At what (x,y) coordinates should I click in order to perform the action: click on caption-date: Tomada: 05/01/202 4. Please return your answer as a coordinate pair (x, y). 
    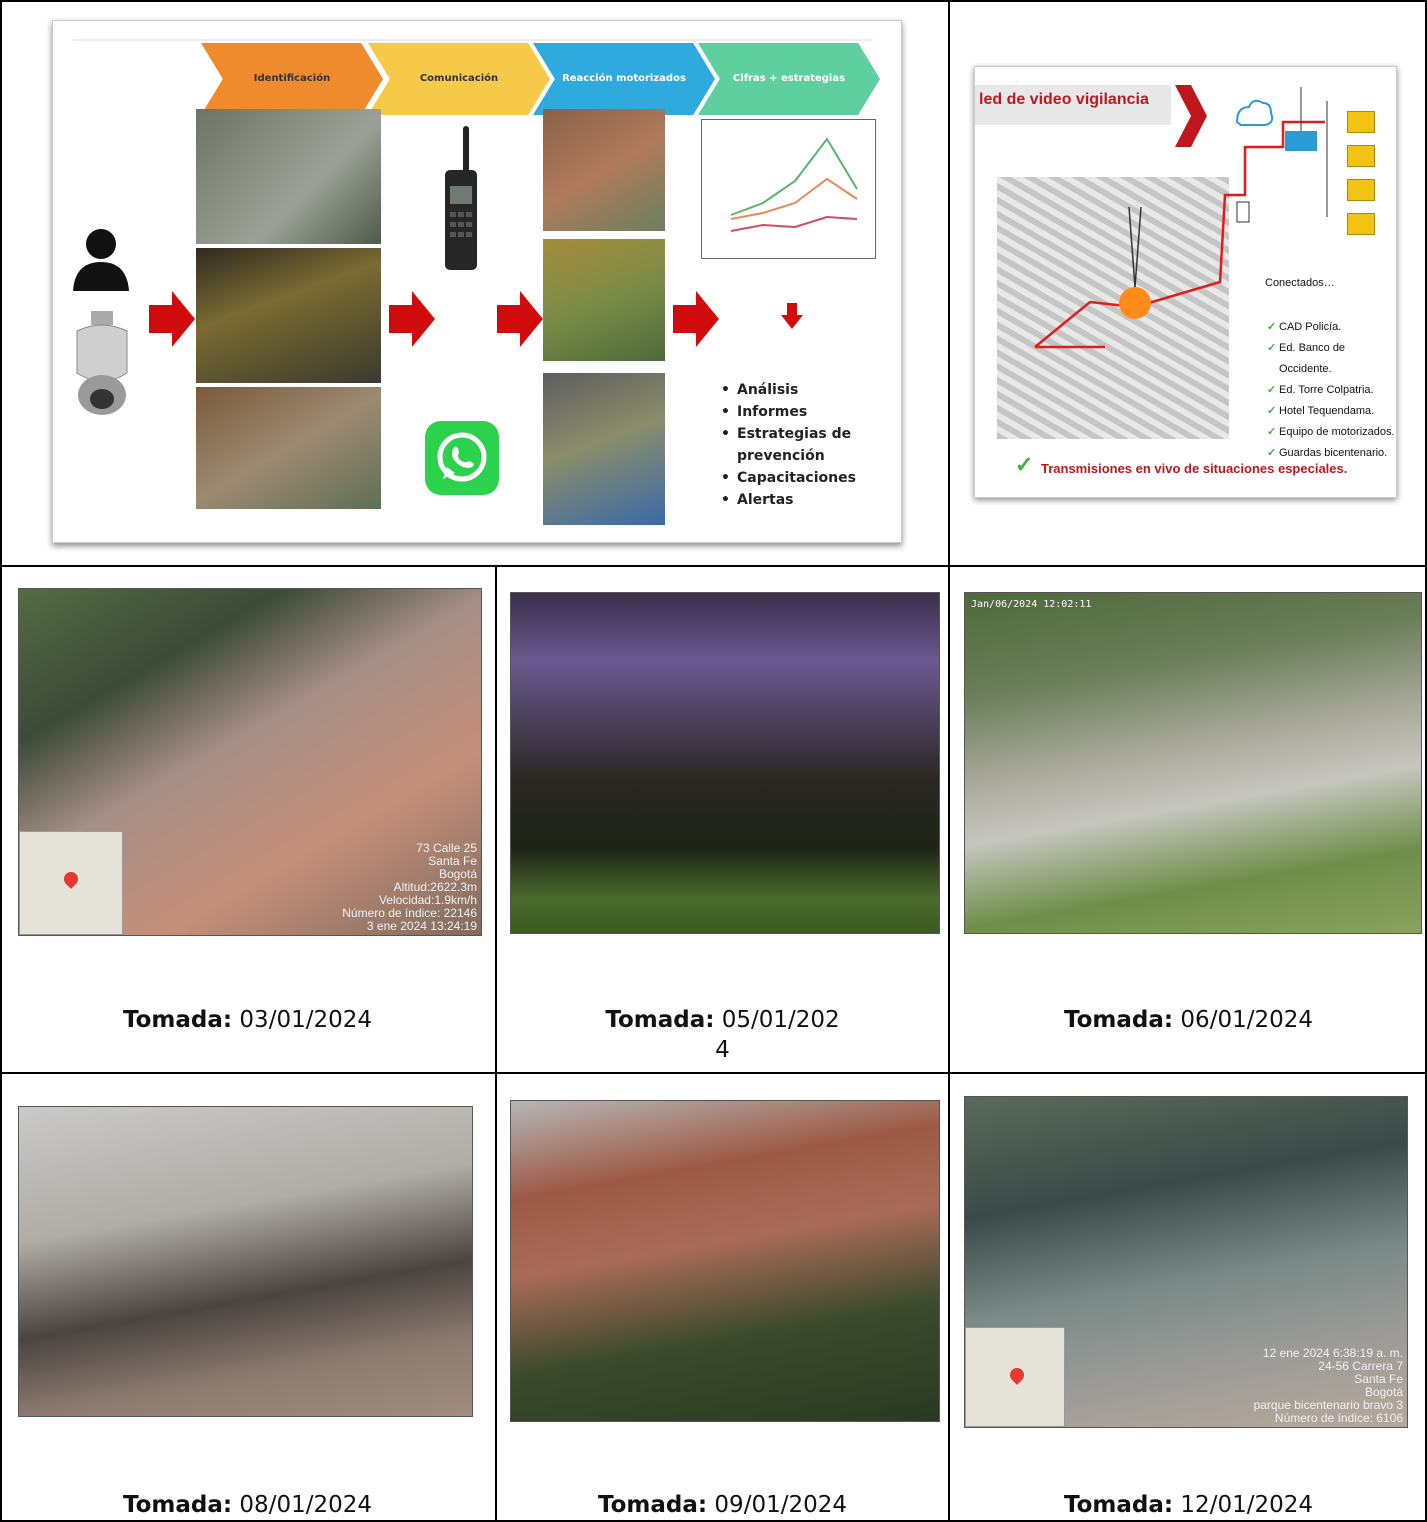
    Looking at the image, I should click on (722, 1035).